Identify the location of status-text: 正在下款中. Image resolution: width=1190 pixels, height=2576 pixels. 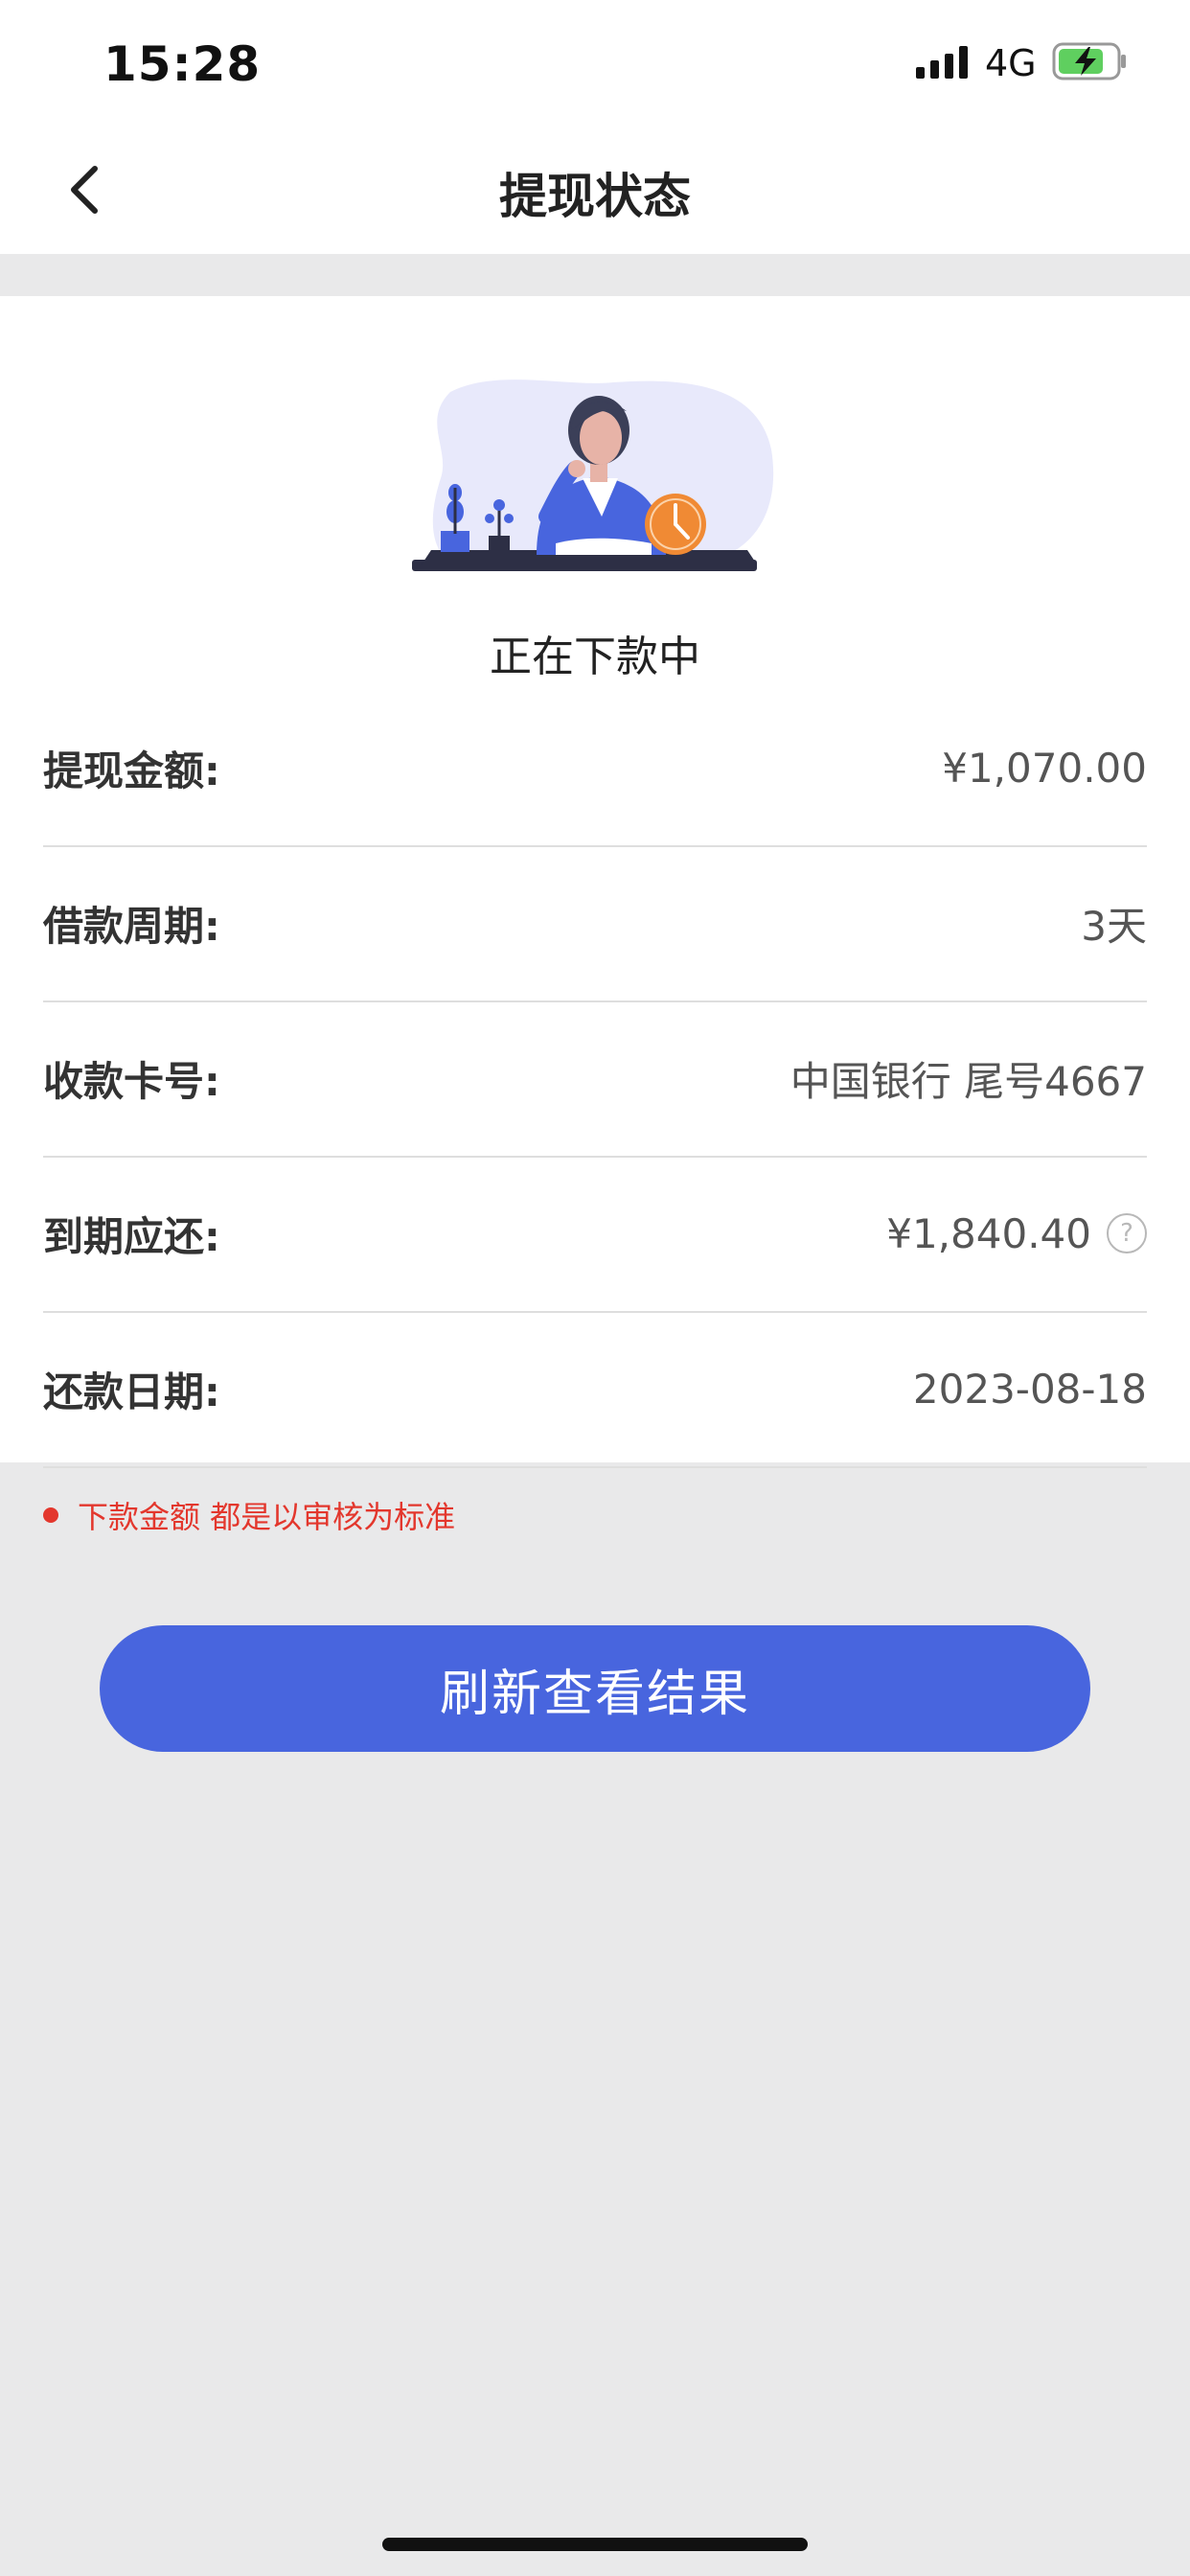
(595, 656).